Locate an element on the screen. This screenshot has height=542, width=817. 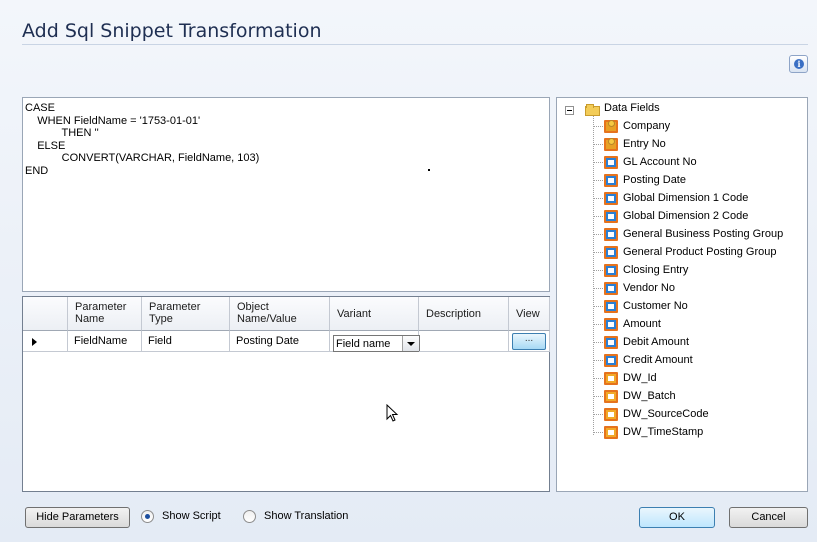
column-object-name-value: Object Name/Value is located at coordinates (280, 314).